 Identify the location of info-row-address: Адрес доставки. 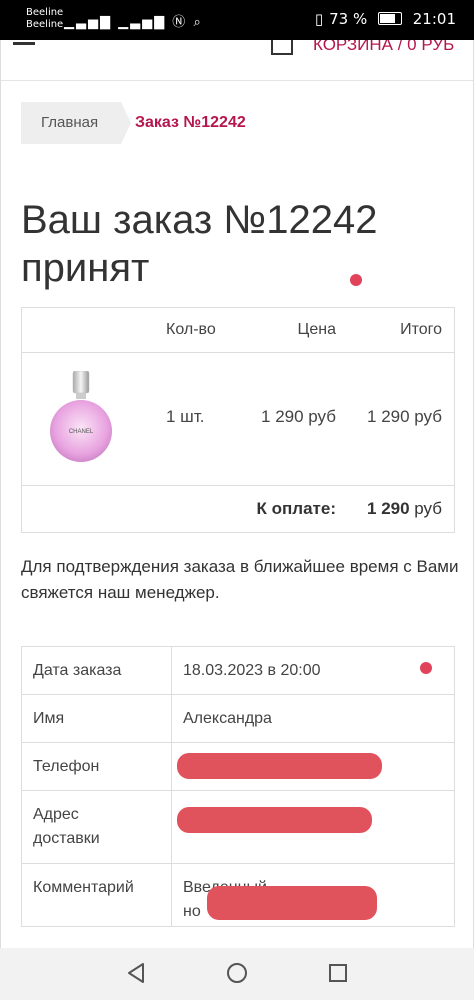
(238, 827).